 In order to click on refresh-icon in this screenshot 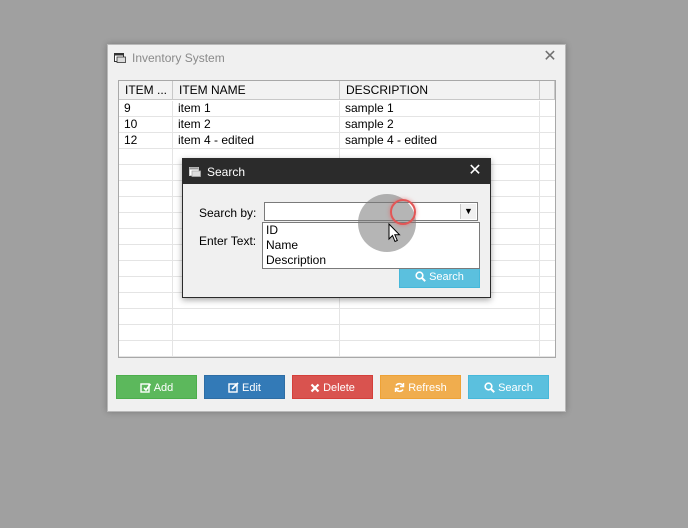, I will do `click(400, 387)`.